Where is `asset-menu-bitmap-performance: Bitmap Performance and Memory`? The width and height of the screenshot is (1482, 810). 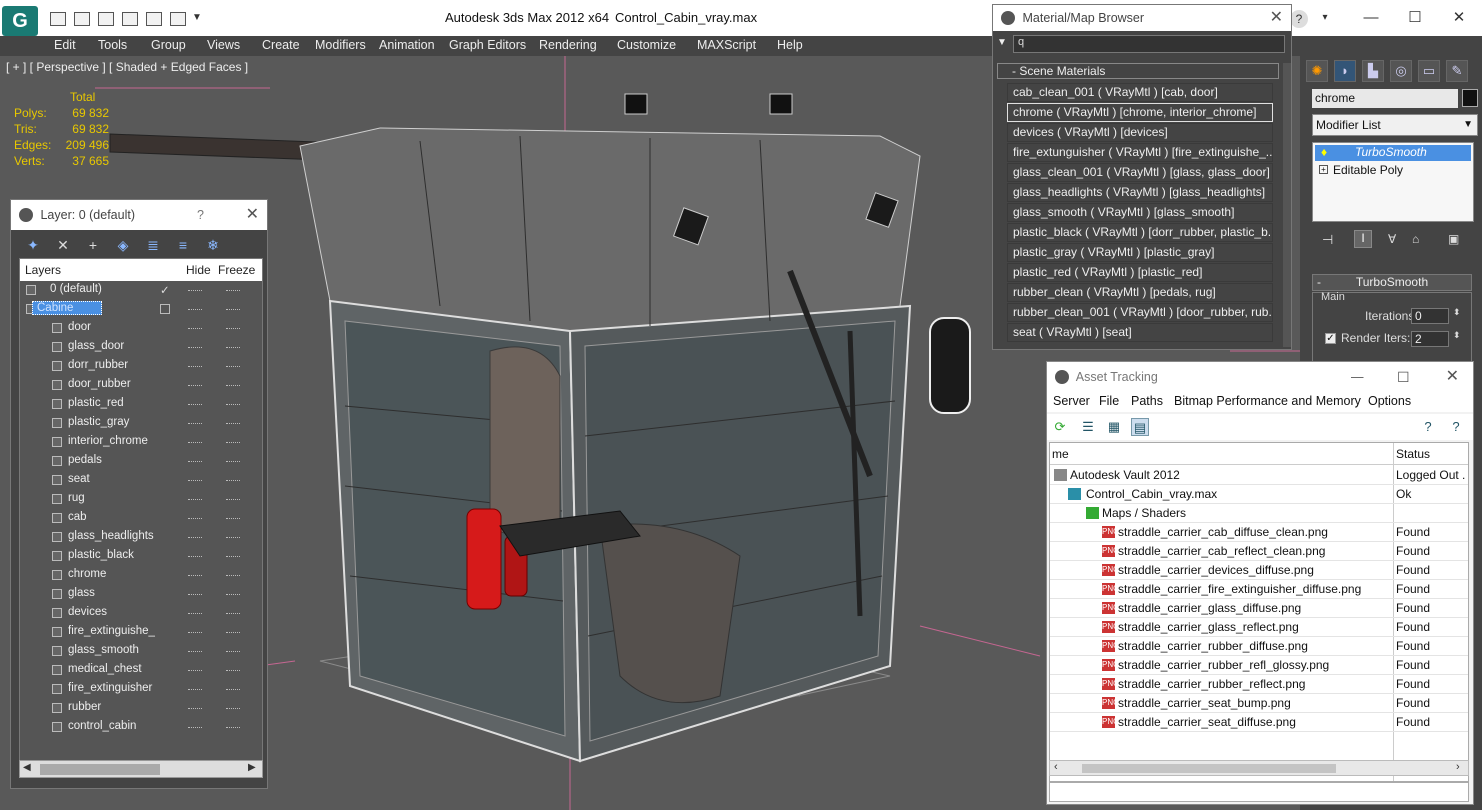
asset-menu-bitmap-performance: Bitmap Performance and Memory is located at coordinates (1267, 401).